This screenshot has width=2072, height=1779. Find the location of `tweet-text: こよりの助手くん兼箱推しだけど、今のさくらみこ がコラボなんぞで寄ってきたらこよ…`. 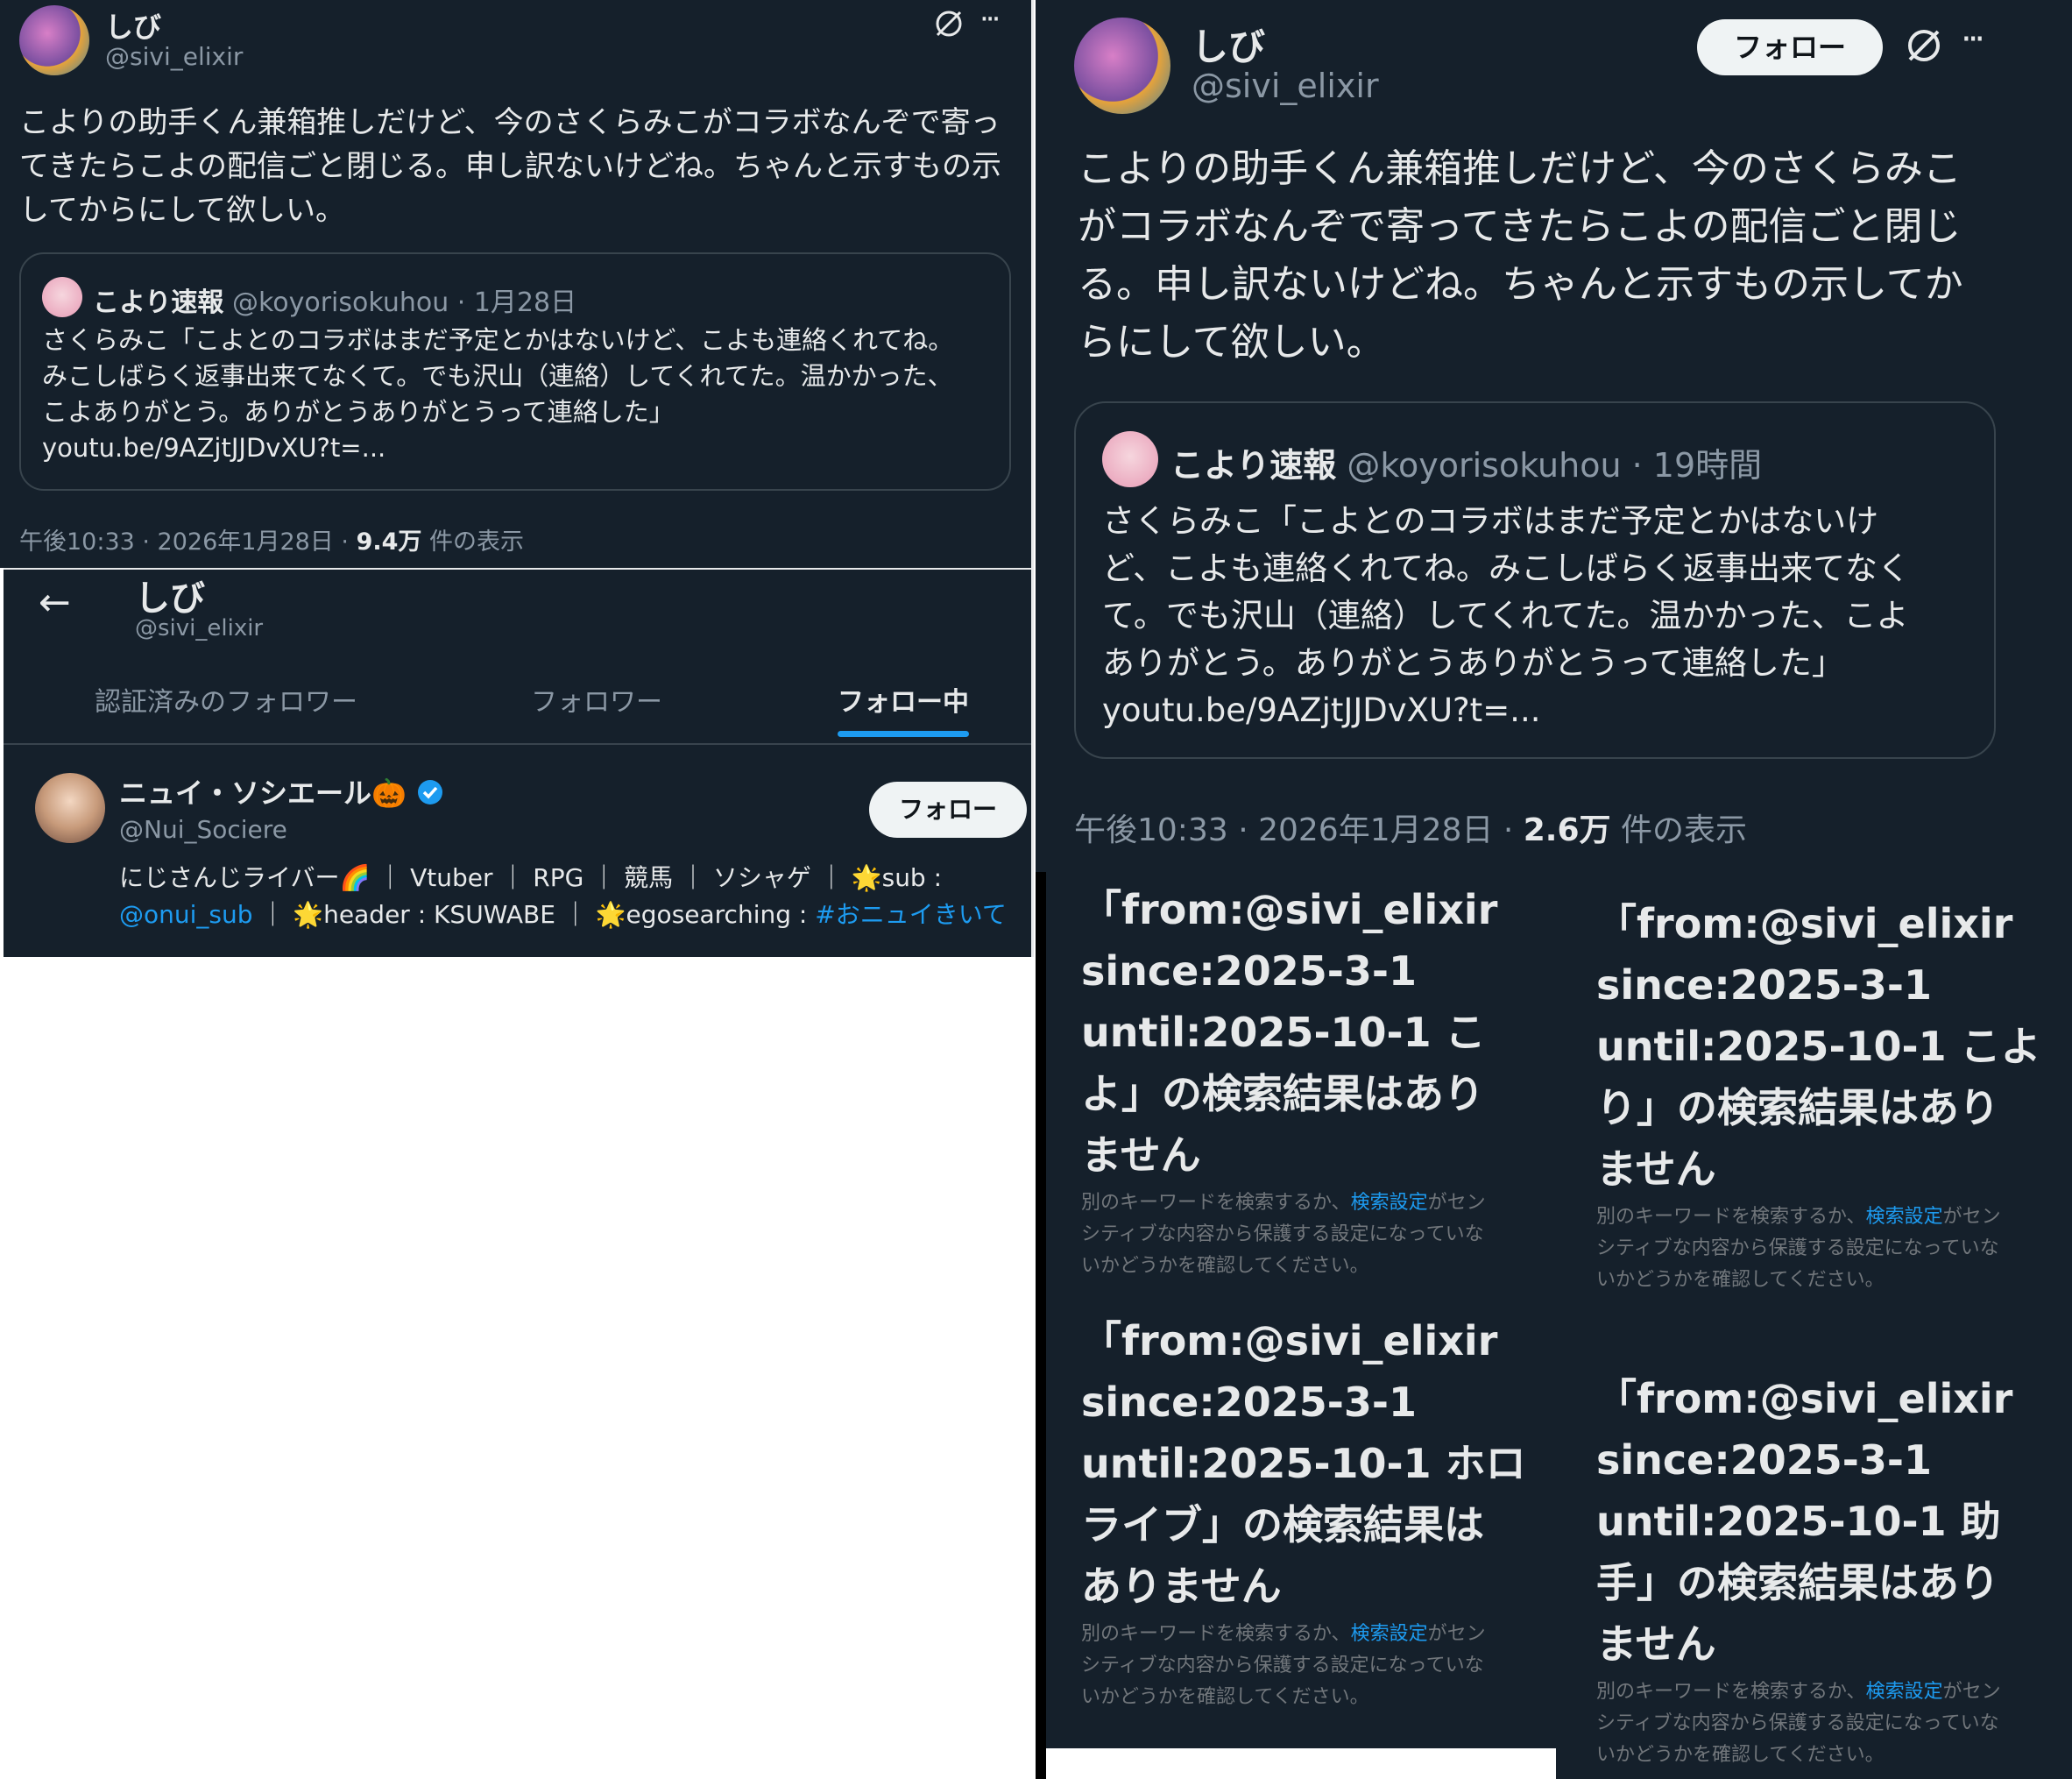

tweet-text: こよりの助手くん兼箱推しだけど、今のさくらみこ がコラボなんぞで寄ってきたらこよ… is located at coordinates (1568, 256).